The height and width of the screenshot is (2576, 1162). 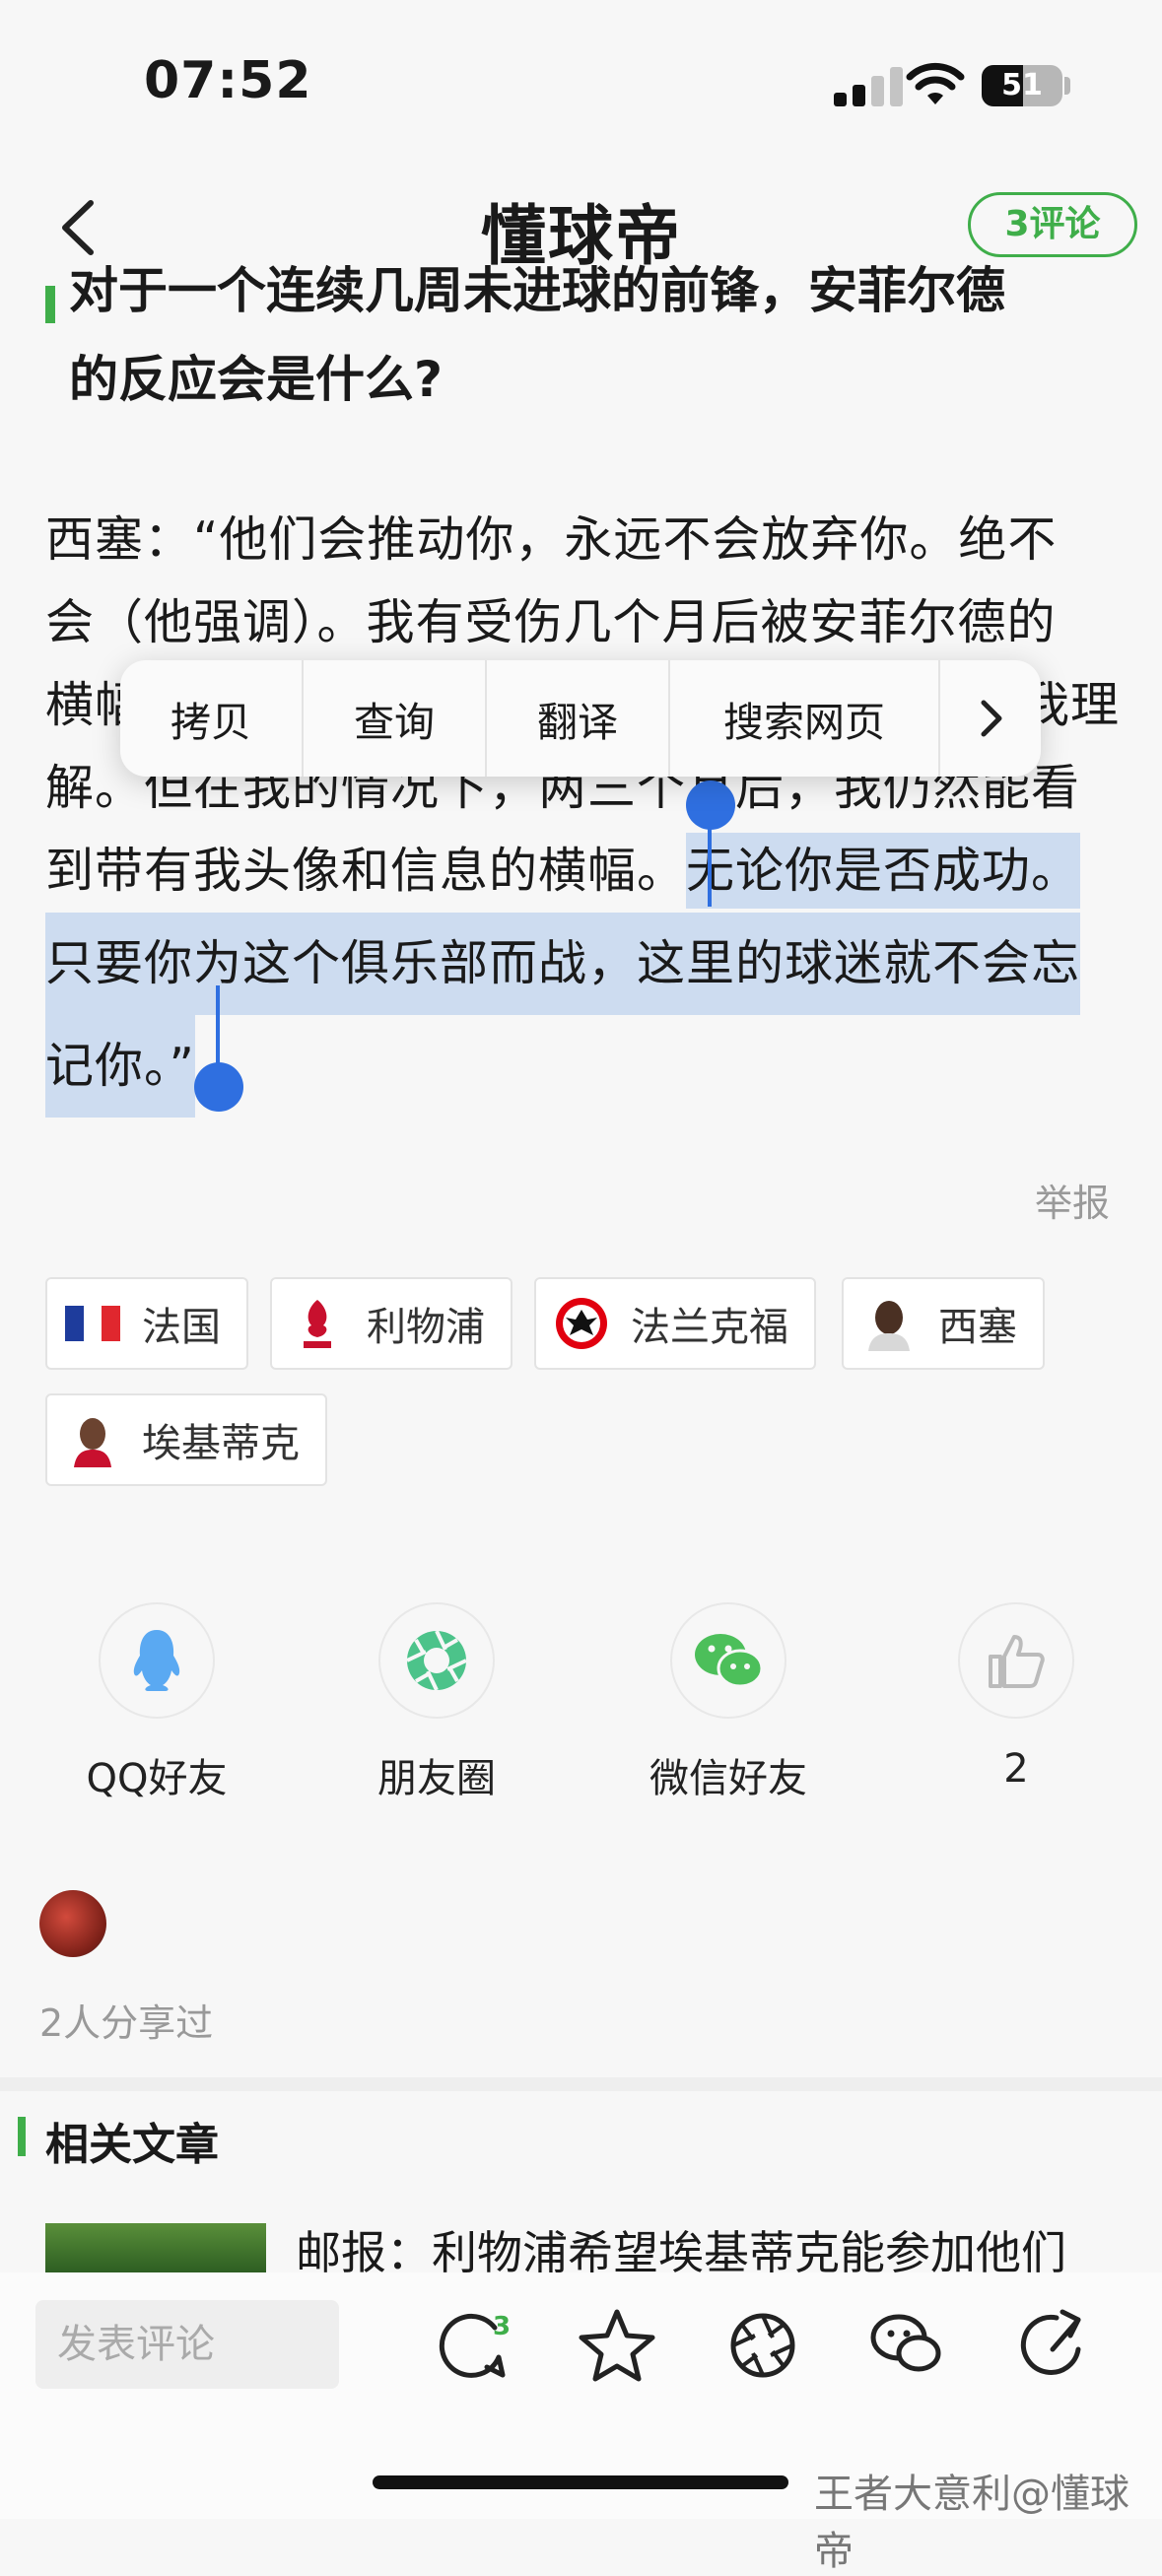 I want to click on heading-line: 的反应会是什么?, so click(x=257, y=379).